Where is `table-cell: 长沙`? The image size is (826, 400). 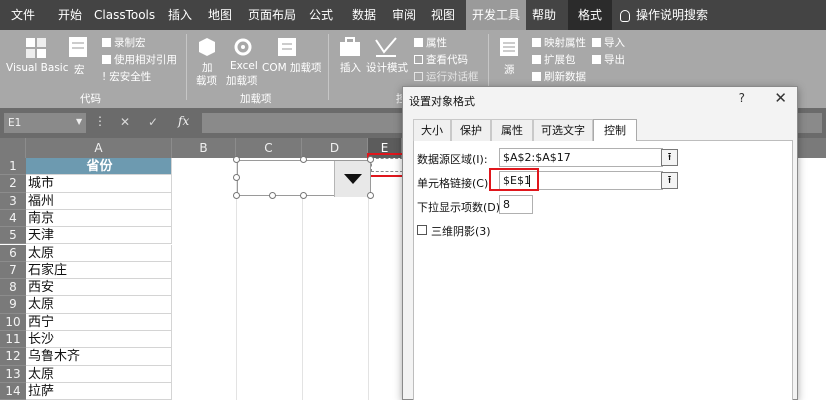 table-cell: 长沙 is located at coordinates (99, 340).